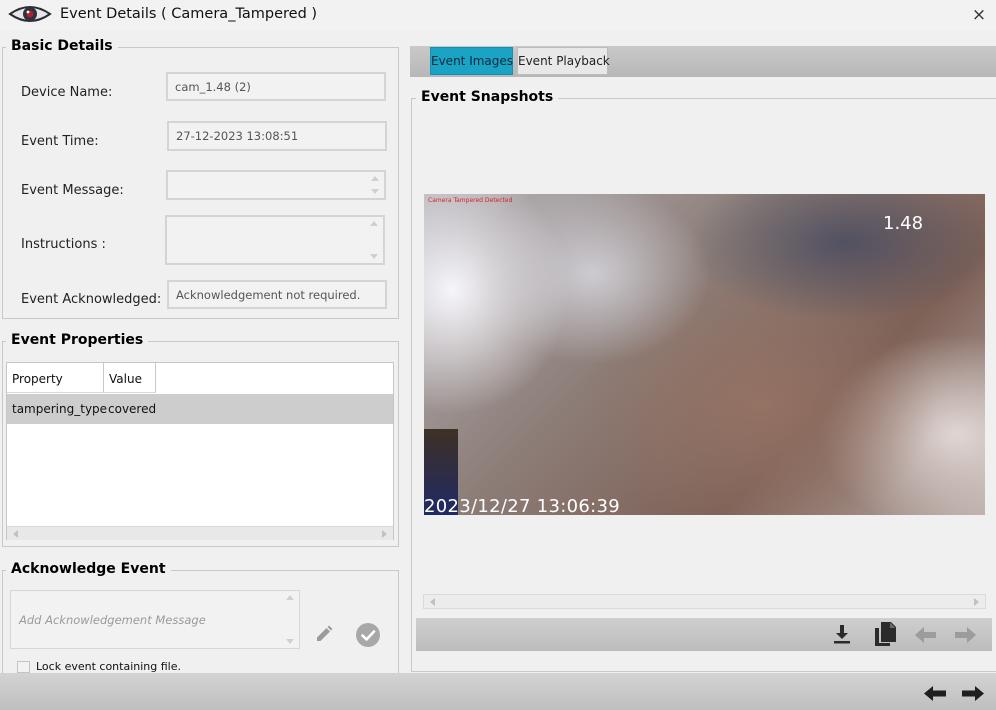 The width and height of the screenshot is (996, 710). What do you see at coordinates (498, 691) in the screenshot?
I see `footer-bar` at bounding box center [498, 691].